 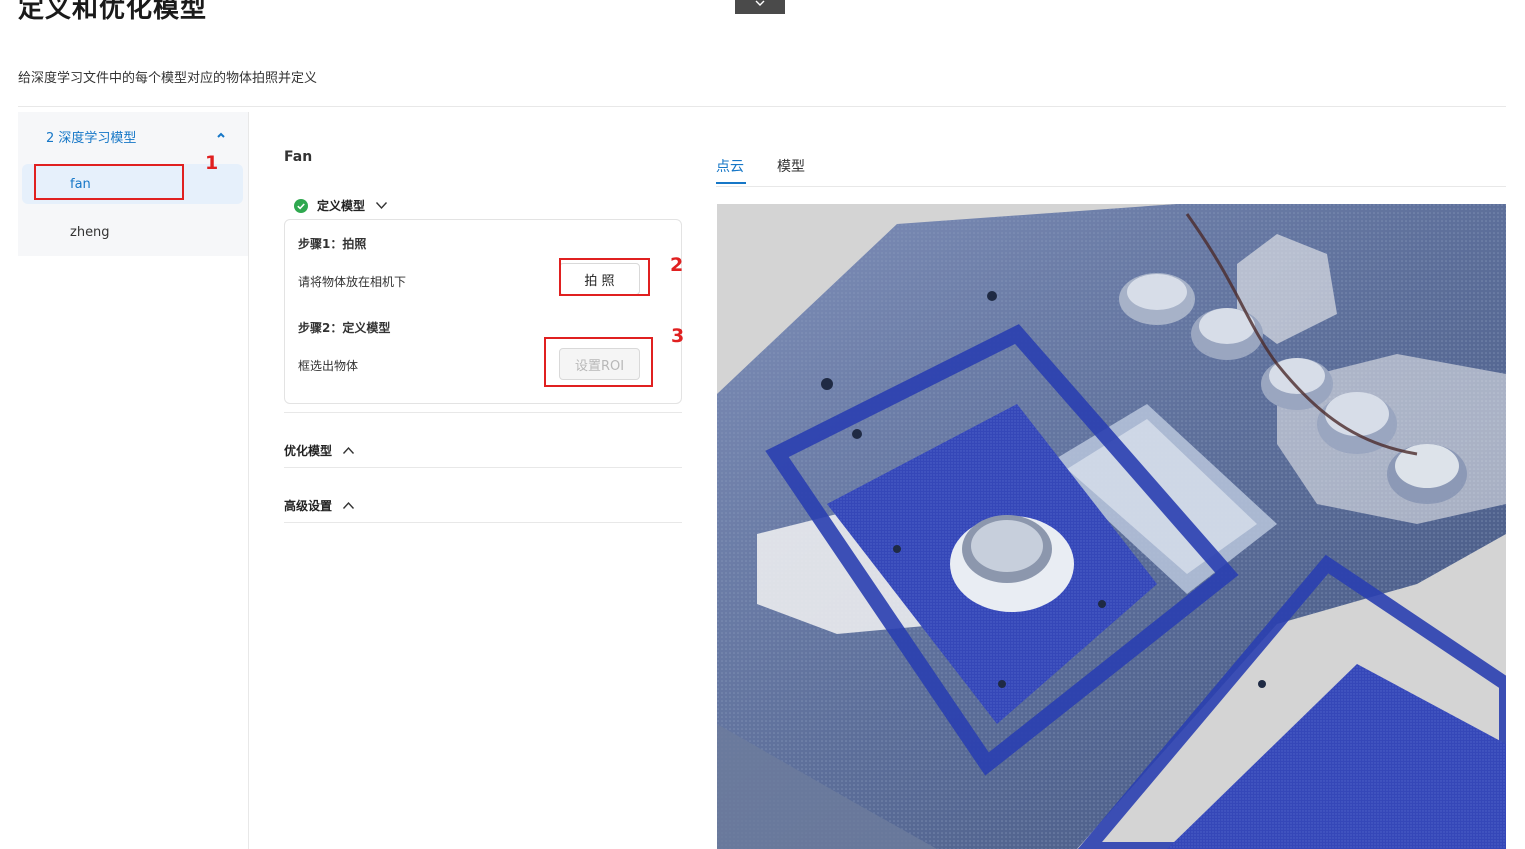 What do you see at coordinates (132, 232) in the screenshot?
I see `sidebar-item-zheng: zheng` at bounding box center [132, 232].